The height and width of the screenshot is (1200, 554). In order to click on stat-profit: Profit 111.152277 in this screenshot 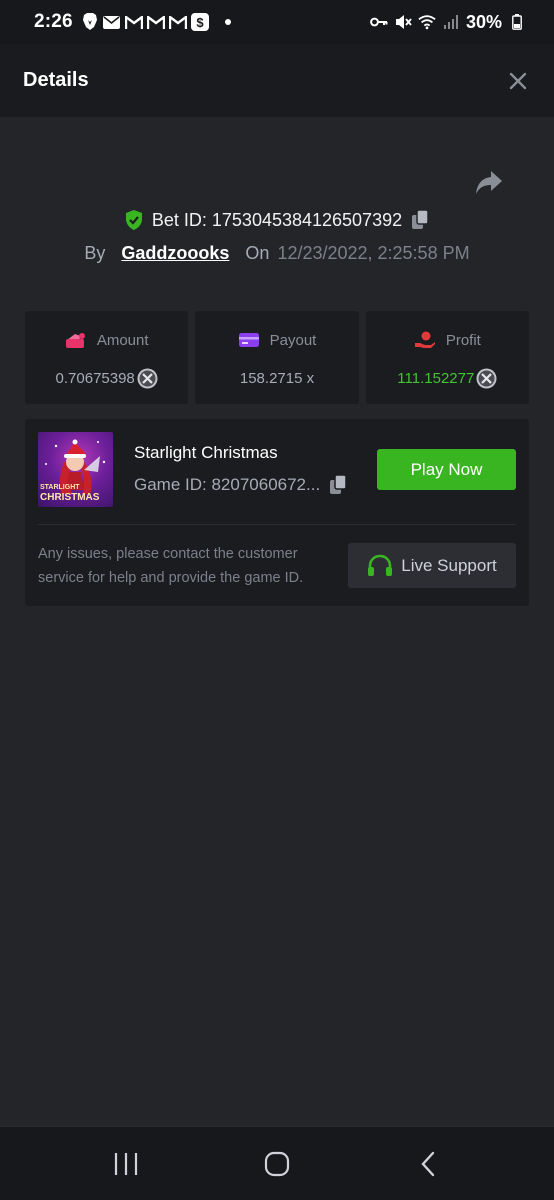, I will do `click(447, 357)`.